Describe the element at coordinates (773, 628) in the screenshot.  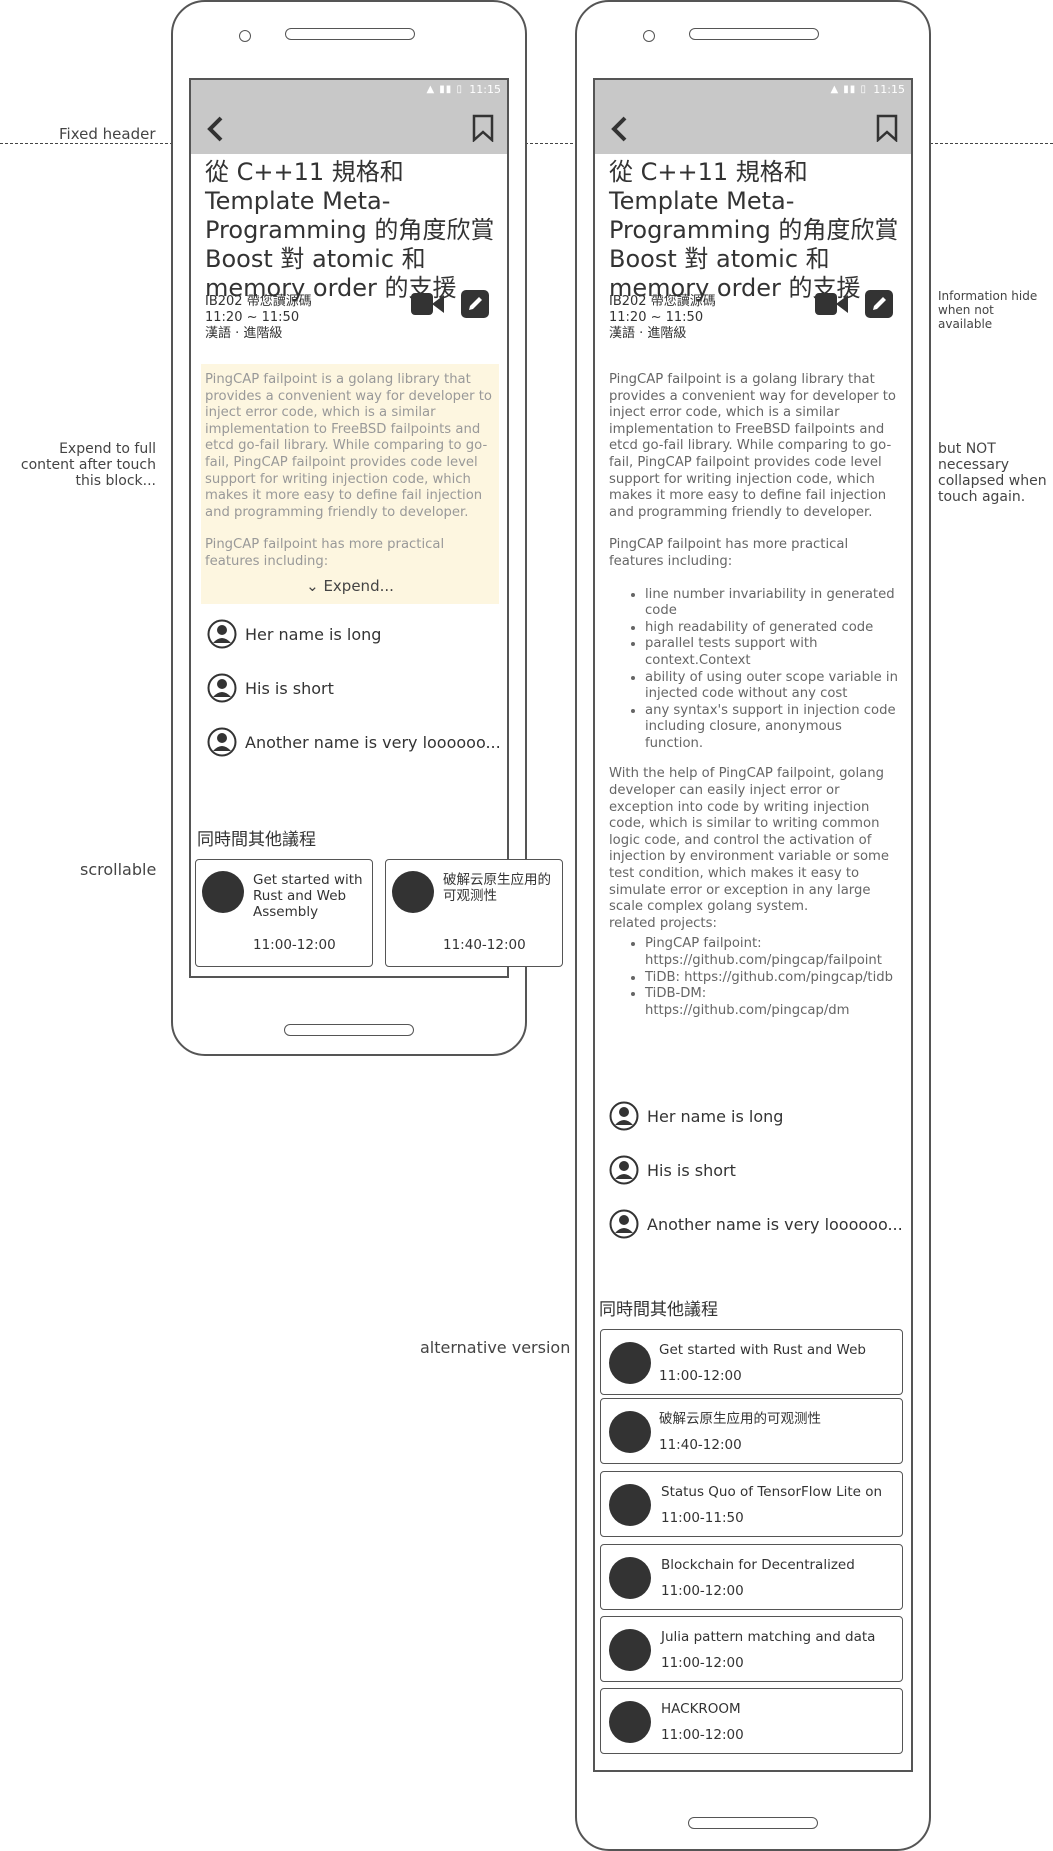
I see `list-item: high readability of generated code` at that location.